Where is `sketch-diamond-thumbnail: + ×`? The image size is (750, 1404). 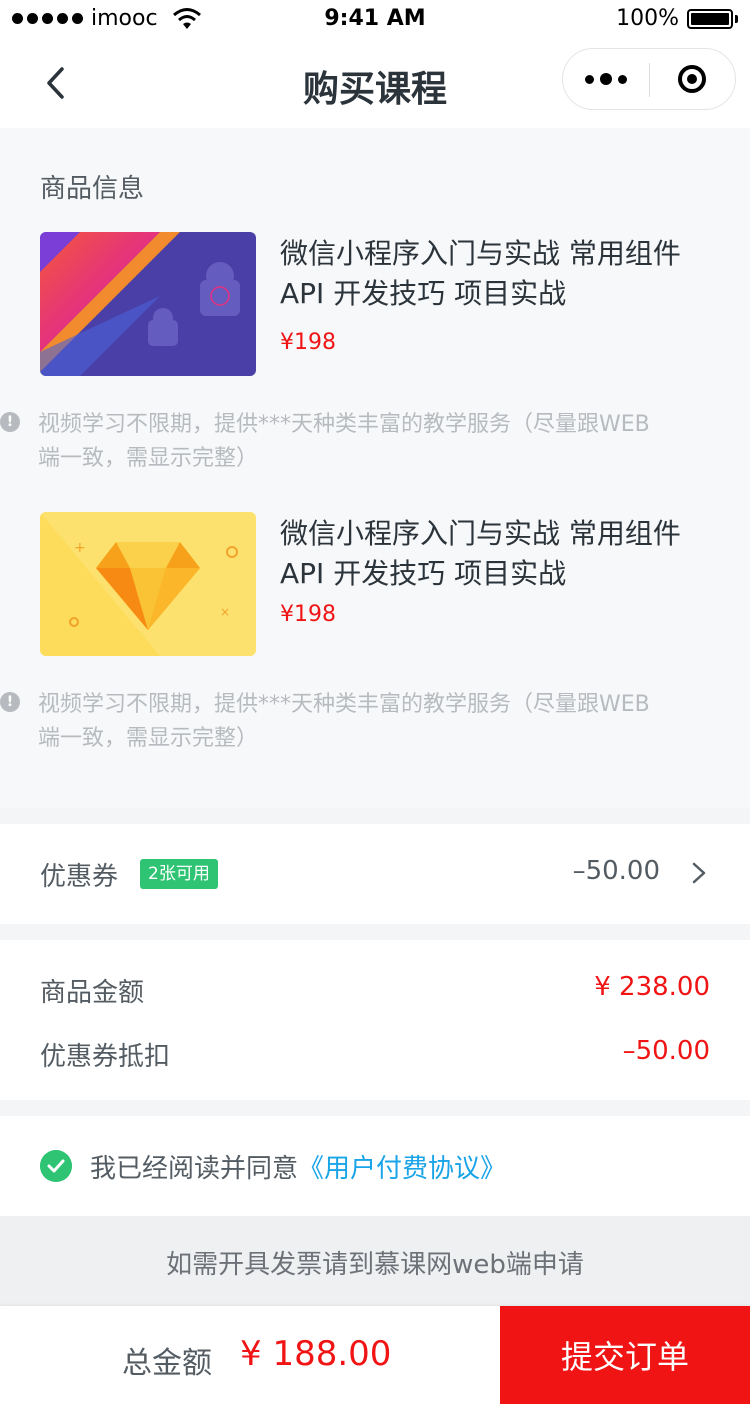 sketch-diamond-thumbnail: + × is located at coordinates (148, 584).